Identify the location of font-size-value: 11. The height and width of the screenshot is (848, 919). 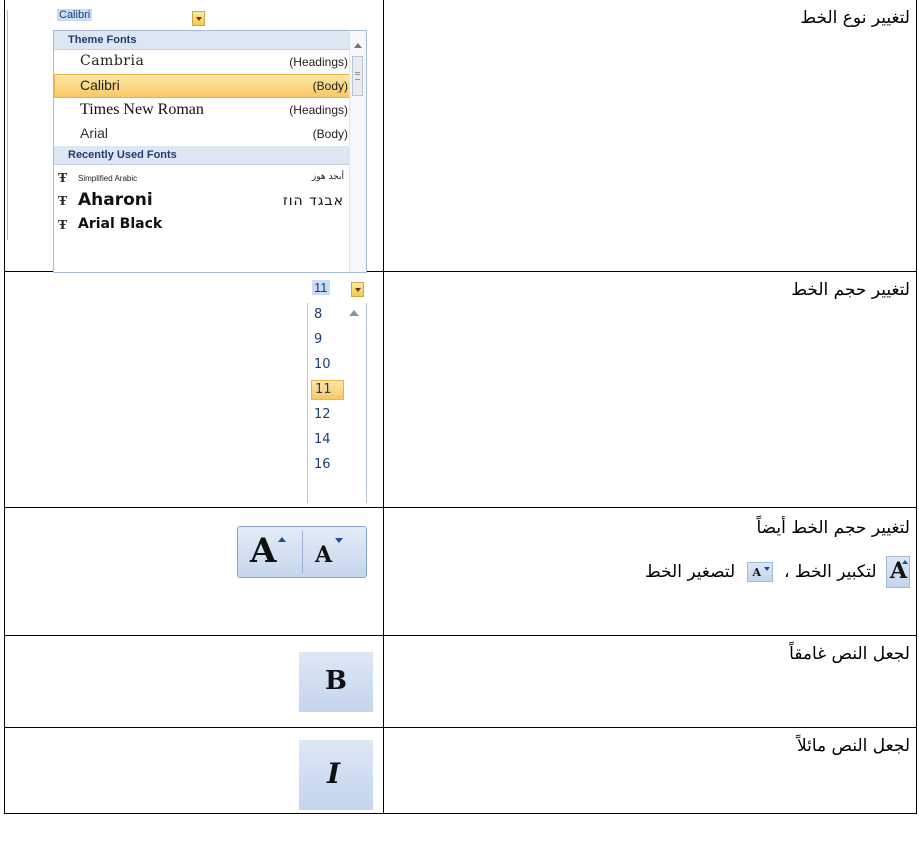
(321, 287).